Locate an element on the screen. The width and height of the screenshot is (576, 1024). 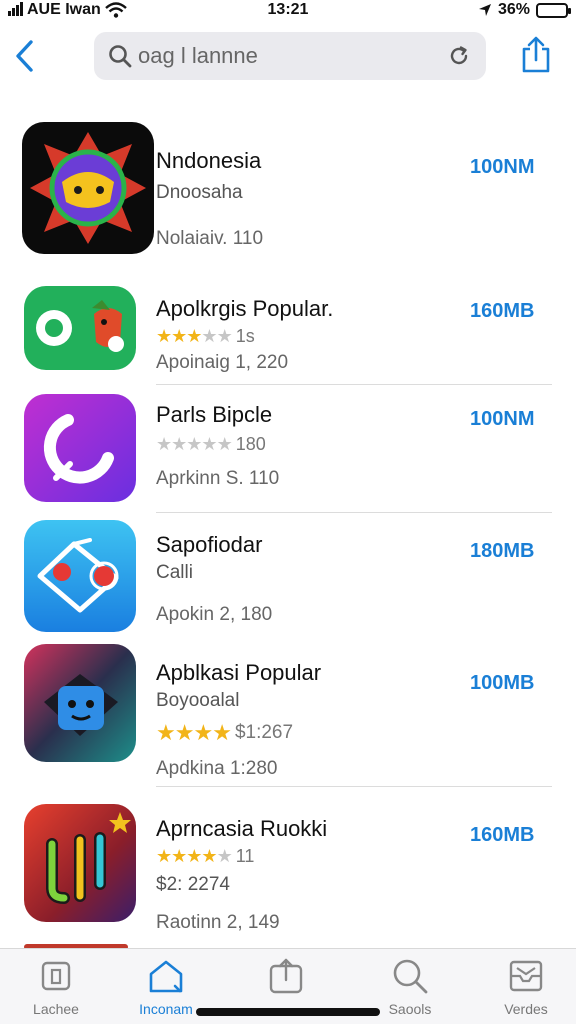
reload-icon is located at coordinates (459, 55).